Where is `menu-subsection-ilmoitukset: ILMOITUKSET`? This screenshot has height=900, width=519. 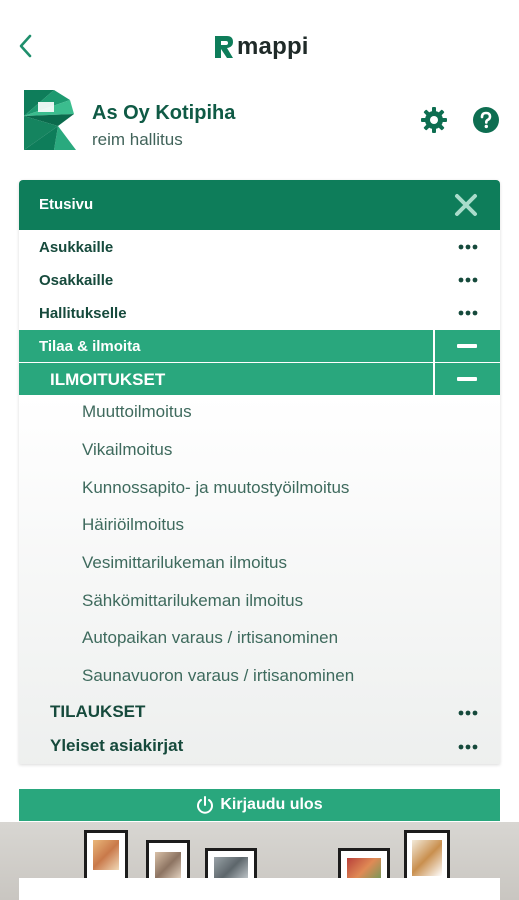 menu-subsection-ilmoitukset: ILMOITUKSET is located at coordinates (259, 379).